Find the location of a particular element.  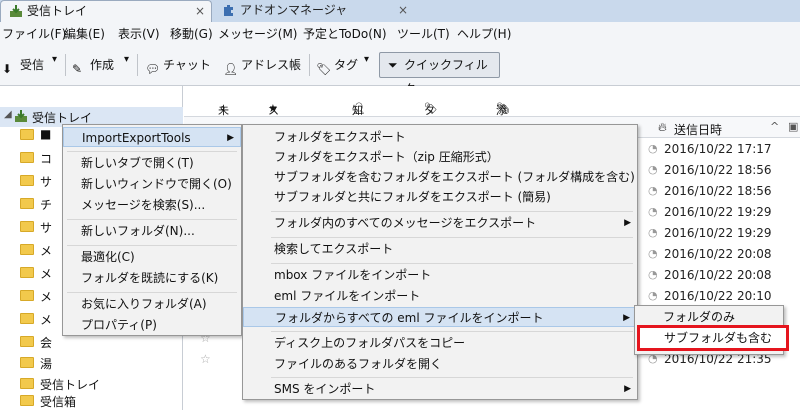

star-icon: ☆ is located at coordinates (205, 359).